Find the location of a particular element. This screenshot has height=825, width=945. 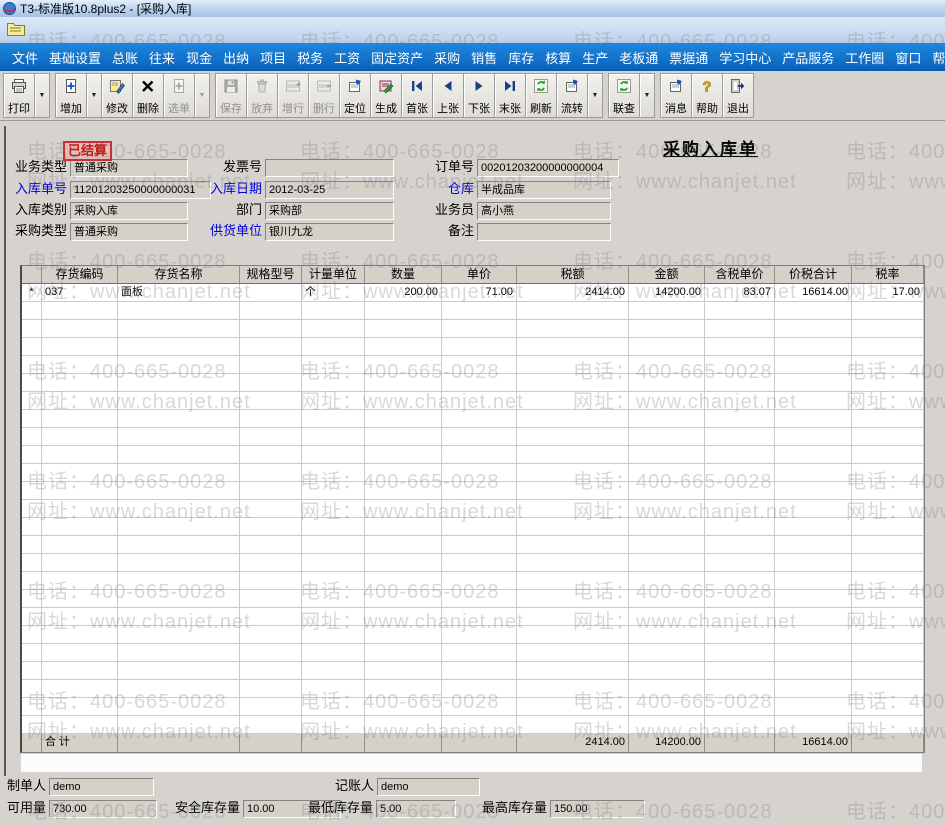

grid-cell: 16614.00 is located at coordinates (813, 293).